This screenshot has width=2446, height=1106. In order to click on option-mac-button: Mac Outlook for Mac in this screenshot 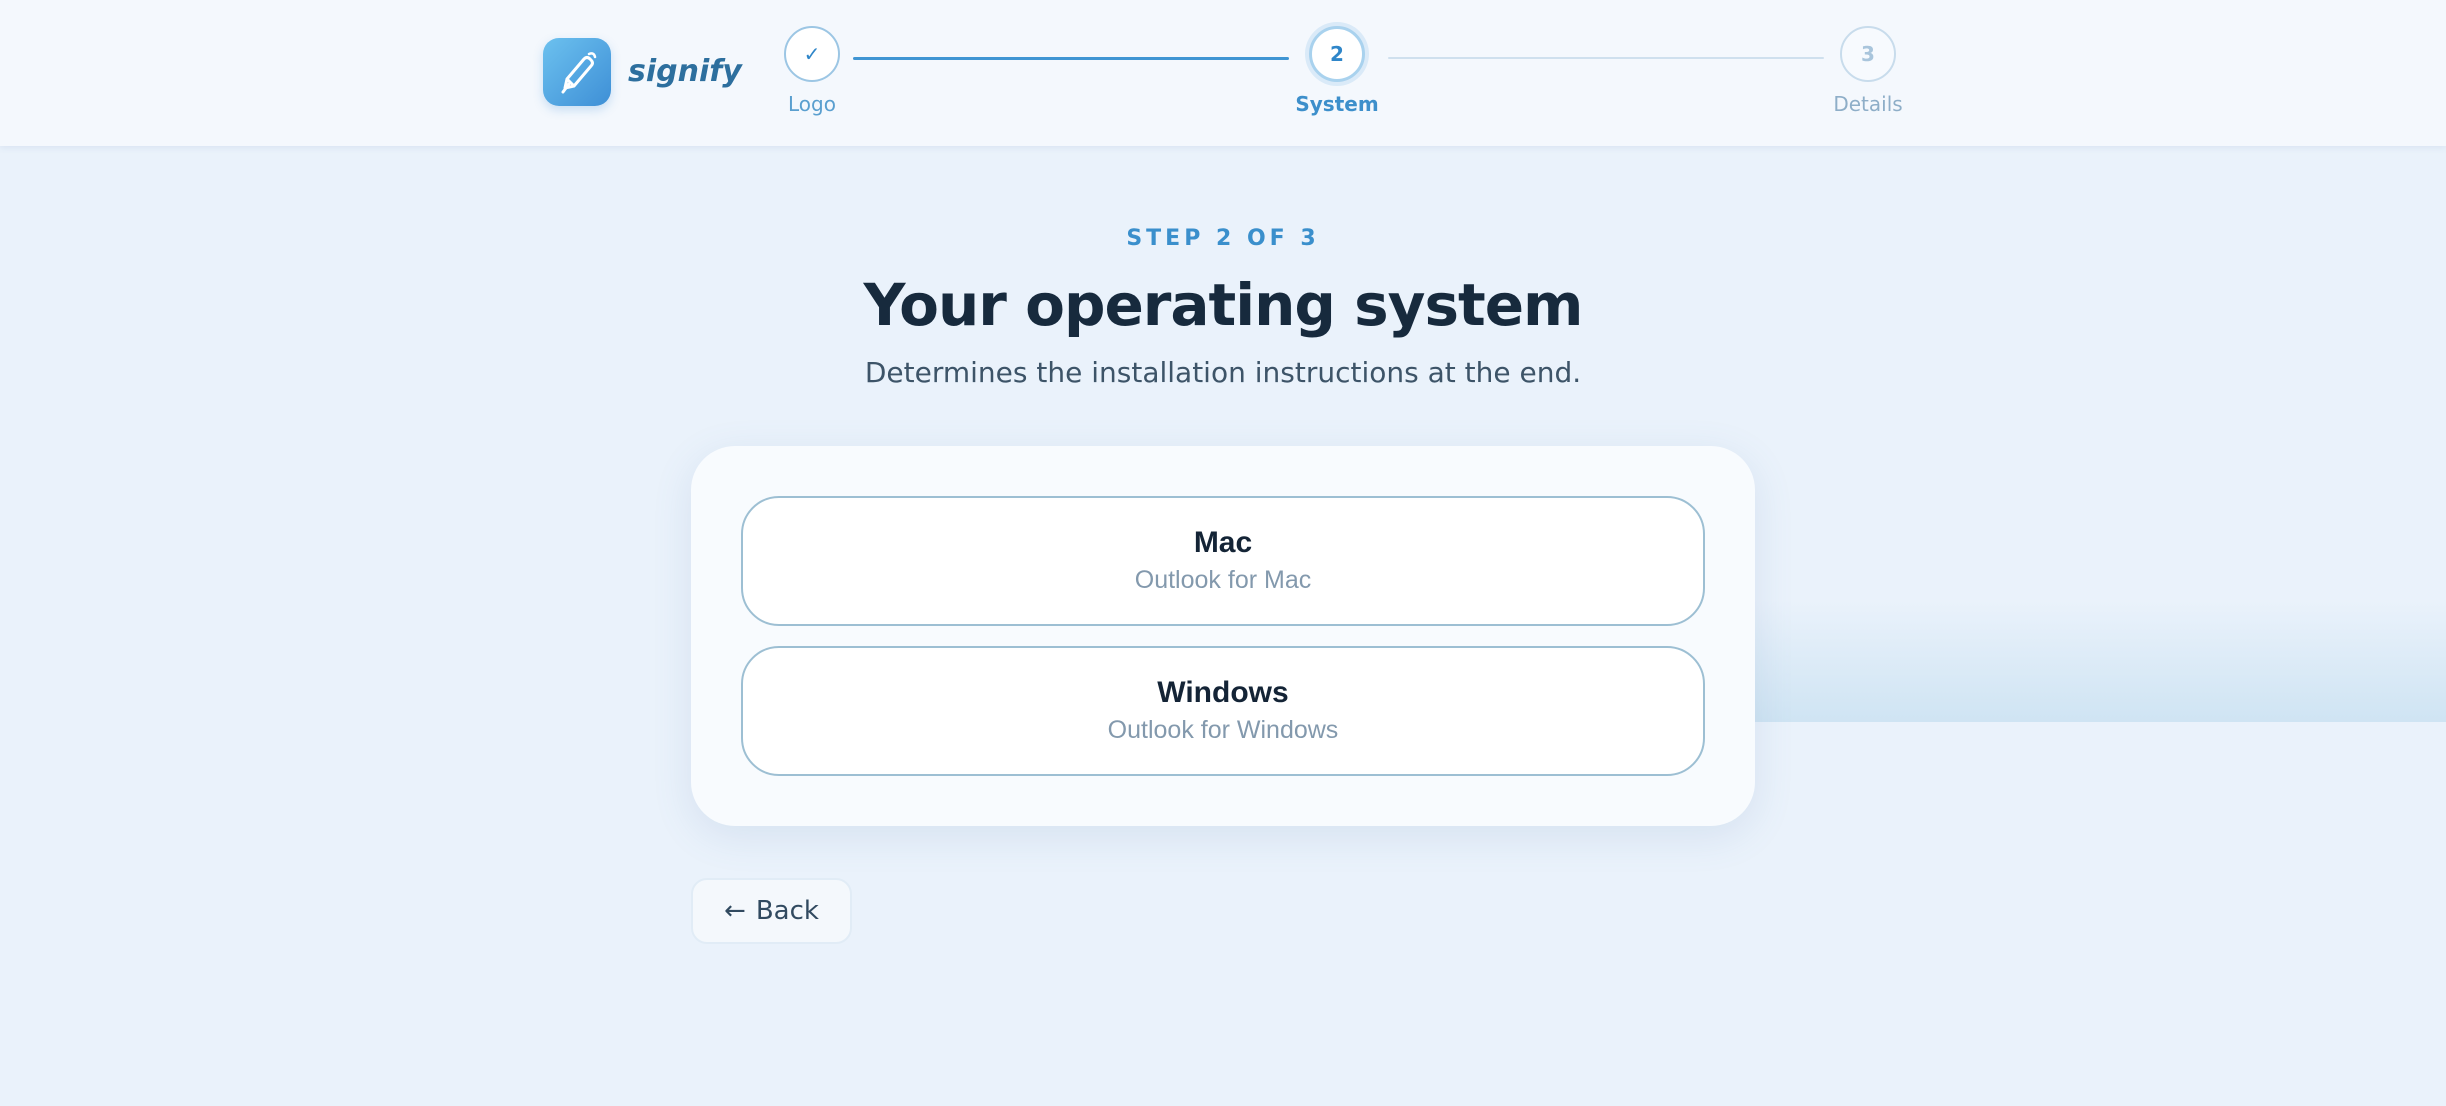, I will do `click(1223, 561)`.